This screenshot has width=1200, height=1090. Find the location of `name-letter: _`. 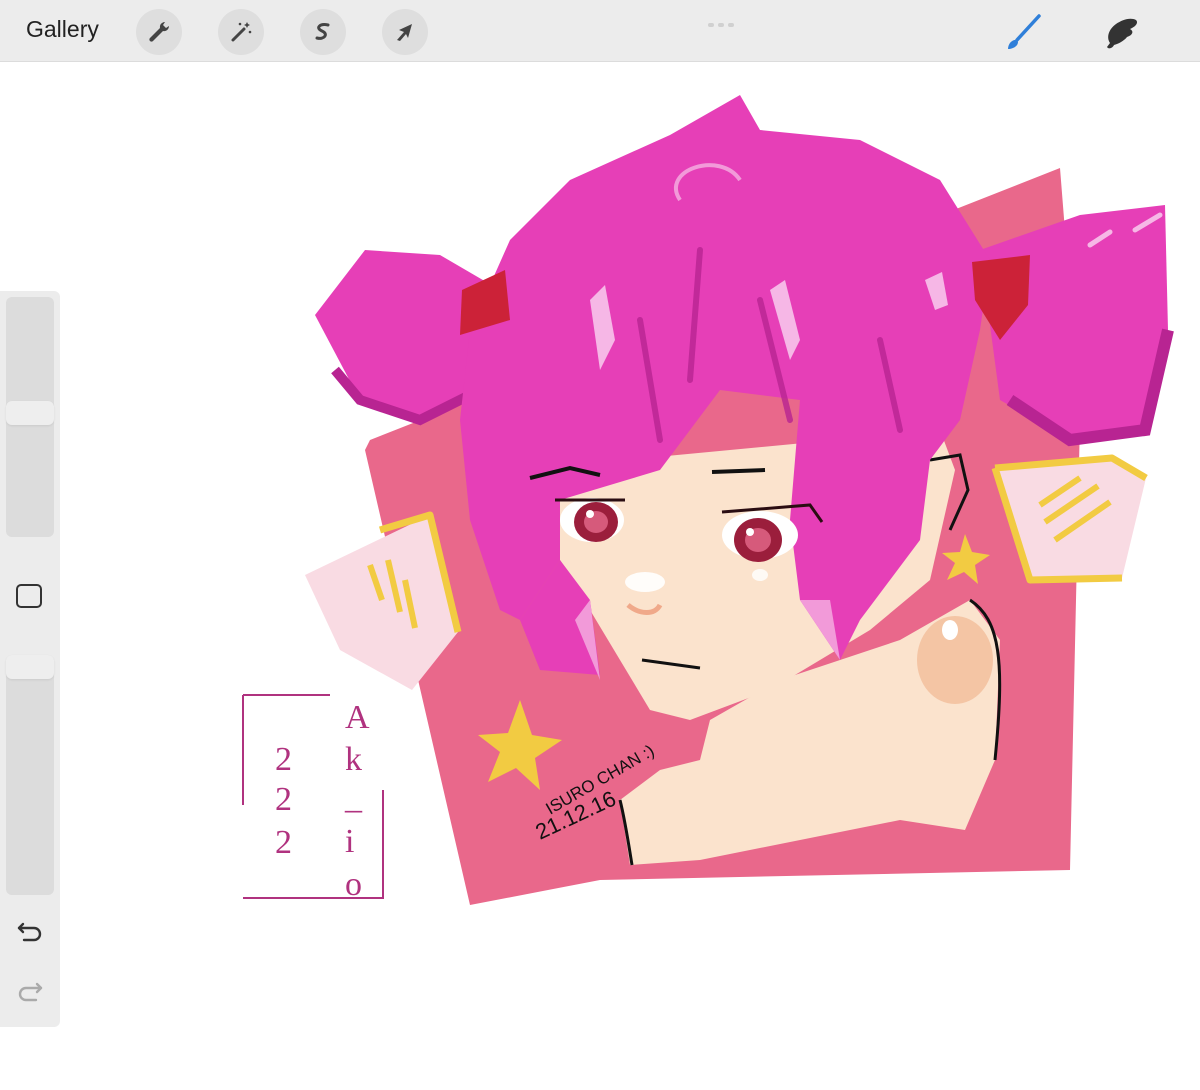

name-letter: _ is located at coordinates (353, 797).